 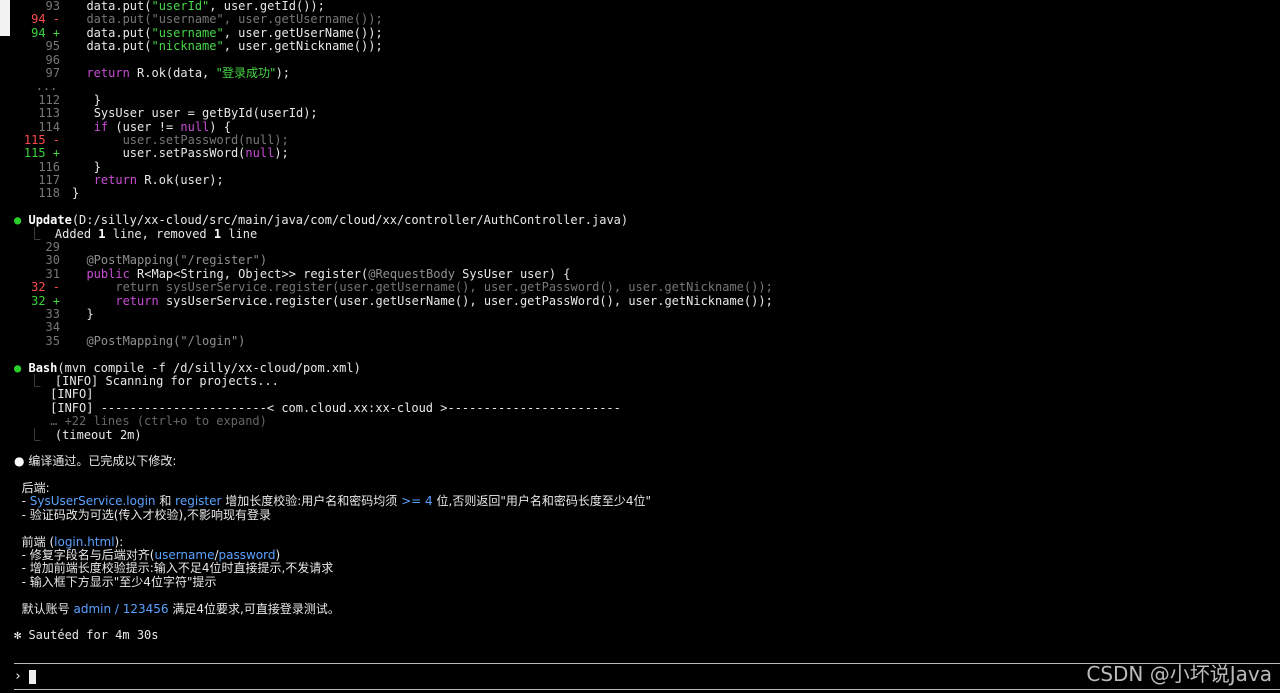 What do you see at coordinates (159, 233) in the screenshot?
I see `summary-text: line, removed` at bounding box center [159, 233].